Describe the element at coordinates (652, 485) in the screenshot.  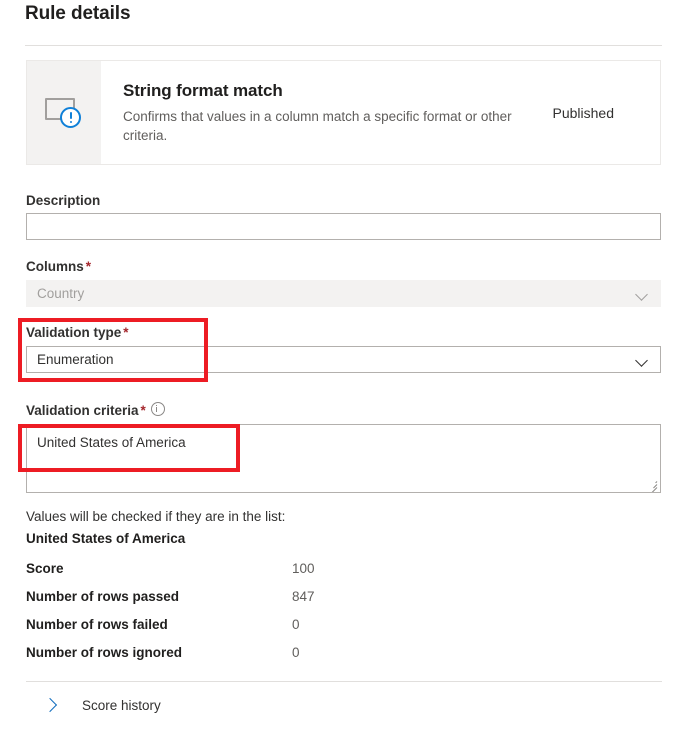
I see `resize-handle-icon` at that location.